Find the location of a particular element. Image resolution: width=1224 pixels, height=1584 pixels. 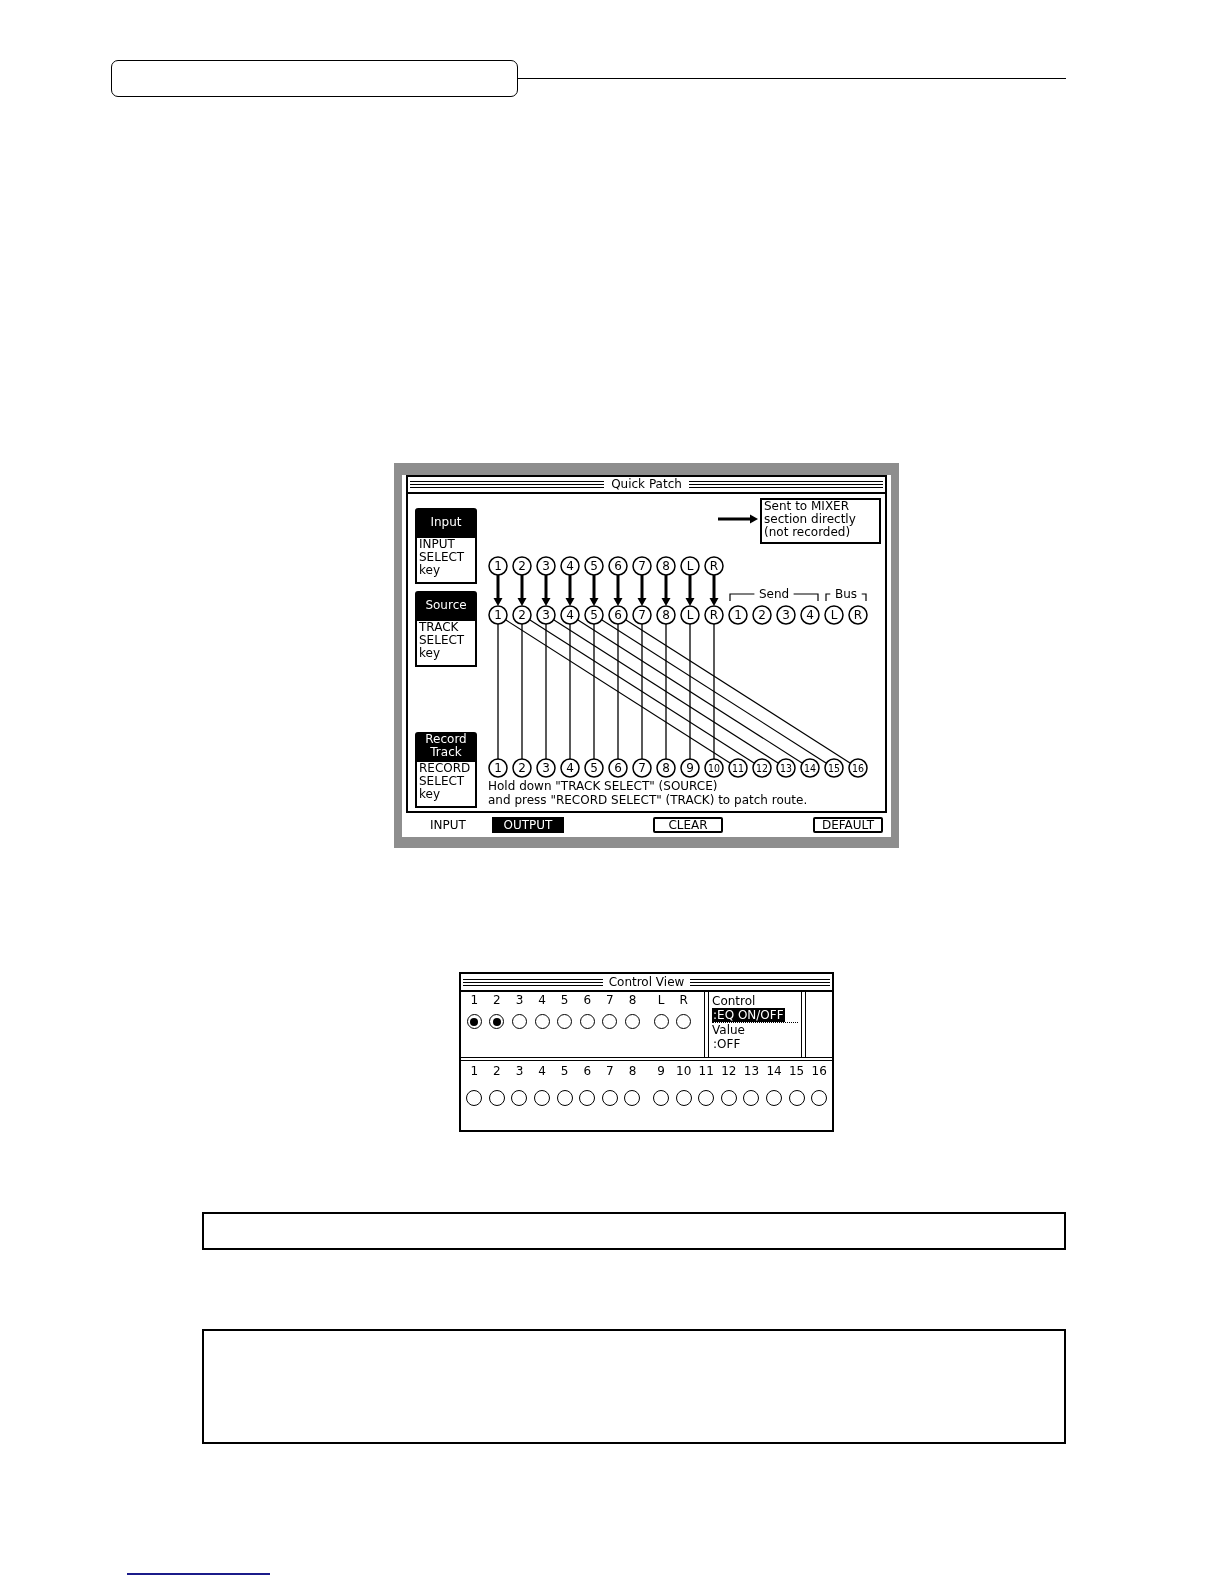

legend-box: Sent to MIXER section directly (not recorded) is located at coordinates (820, 521).